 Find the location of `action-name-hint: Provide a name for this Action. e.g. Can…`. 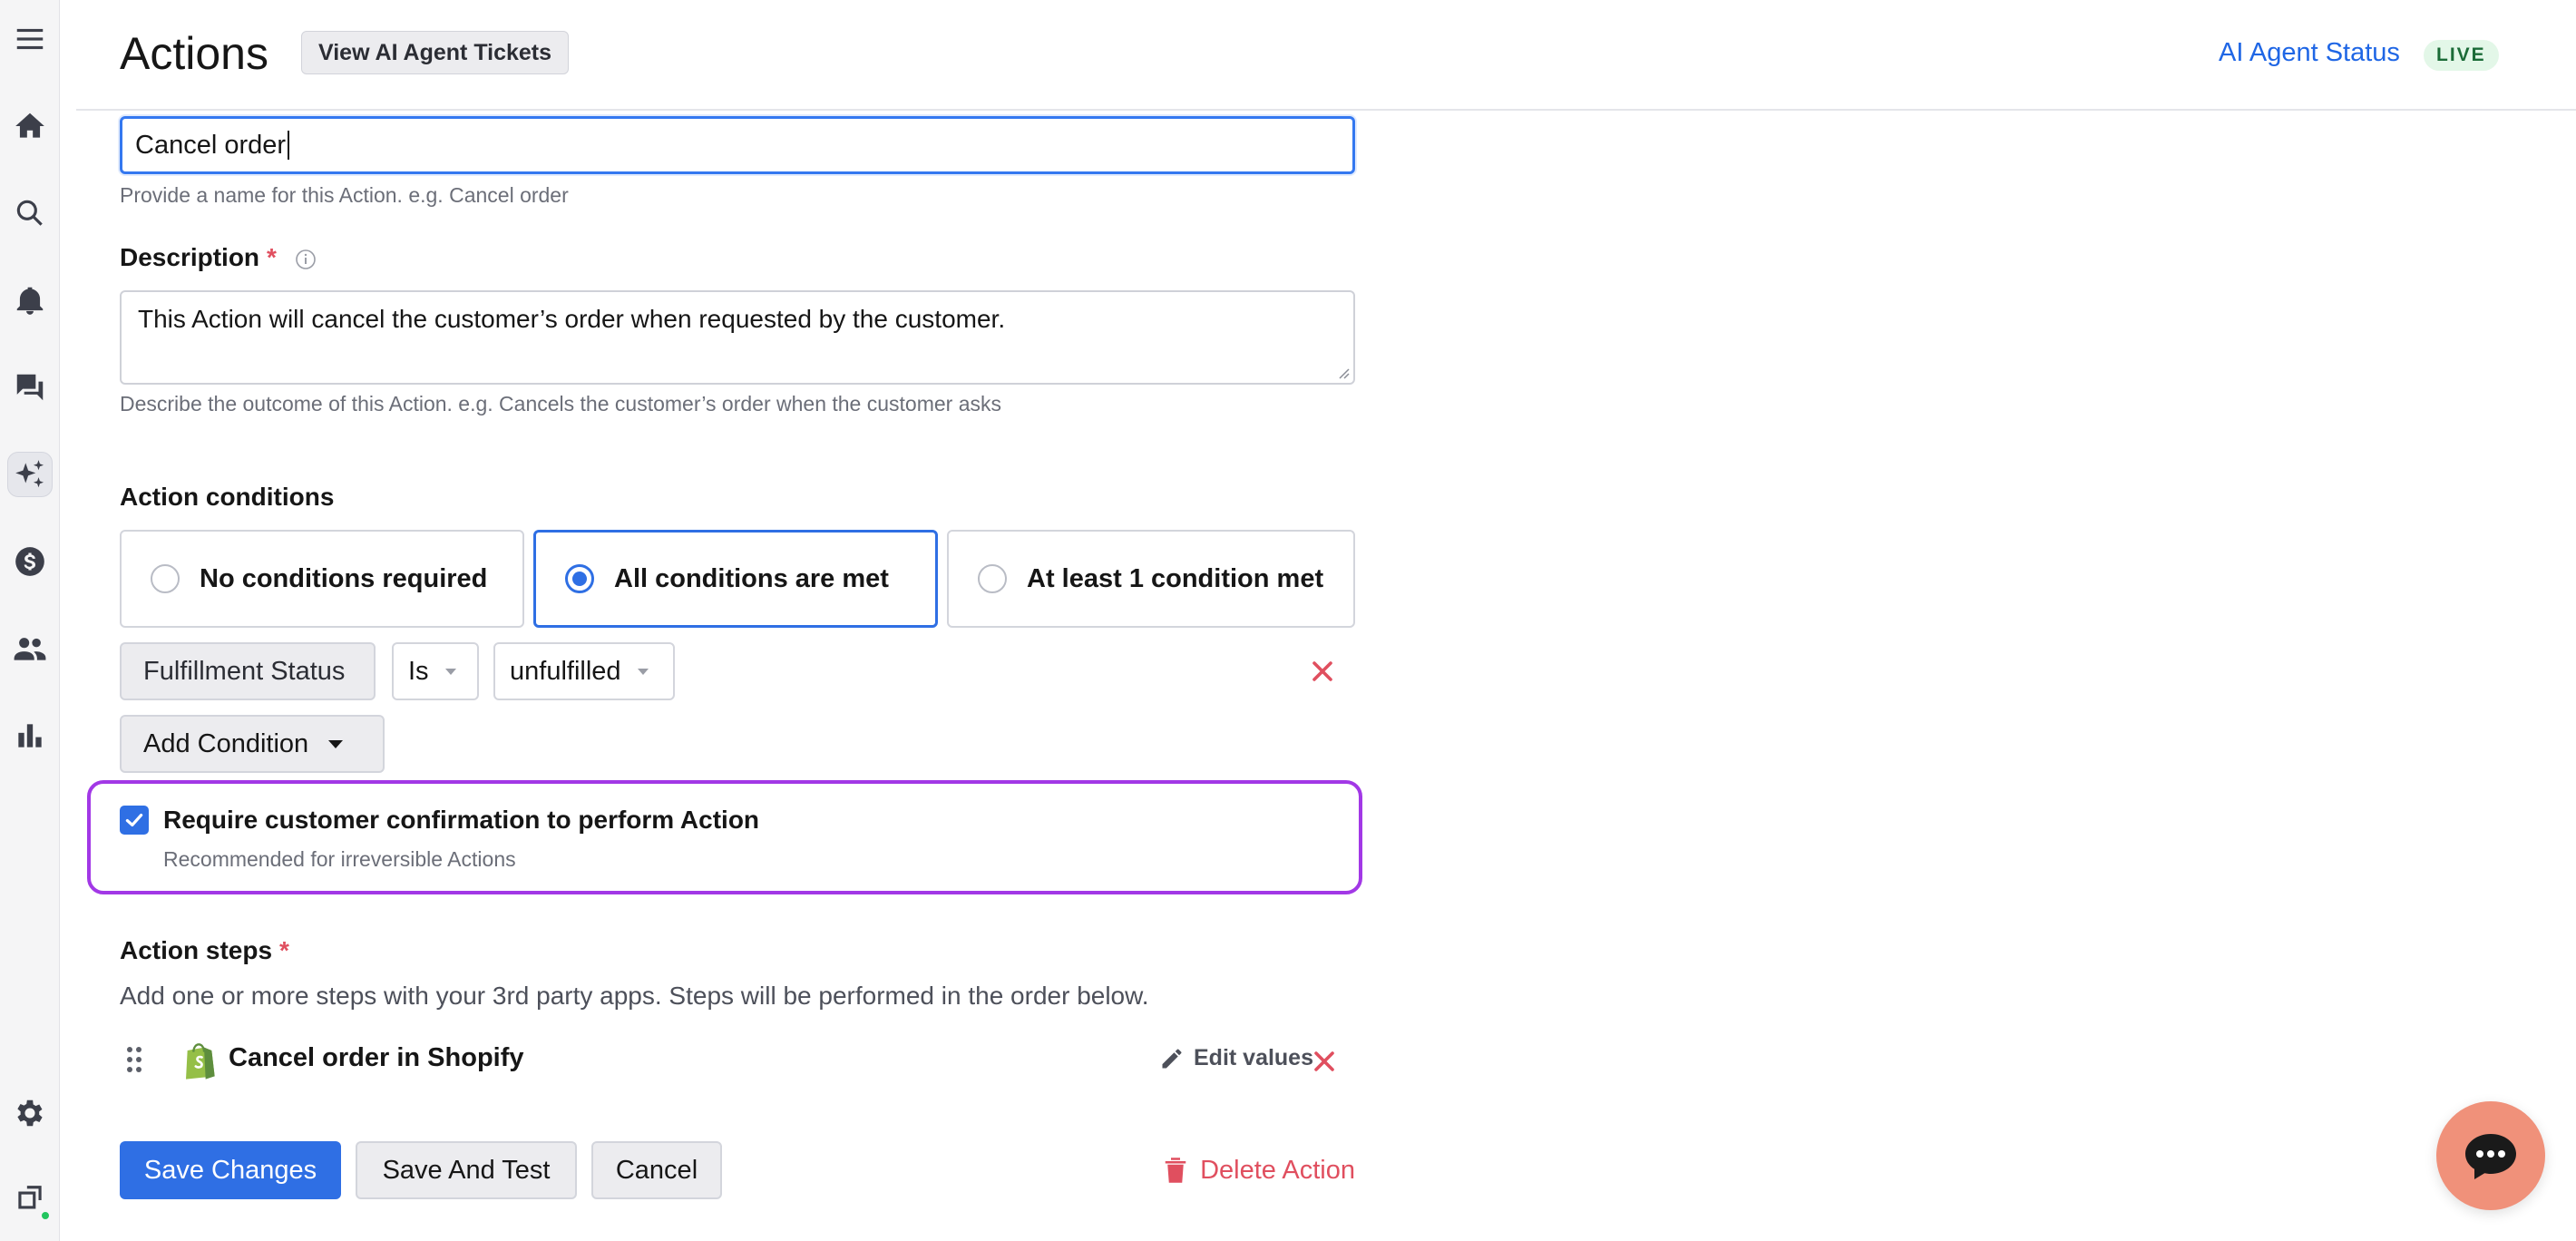

action-name-hint: Provide a name for this Action. e.g. Can… is located at coordinates (344, 195).